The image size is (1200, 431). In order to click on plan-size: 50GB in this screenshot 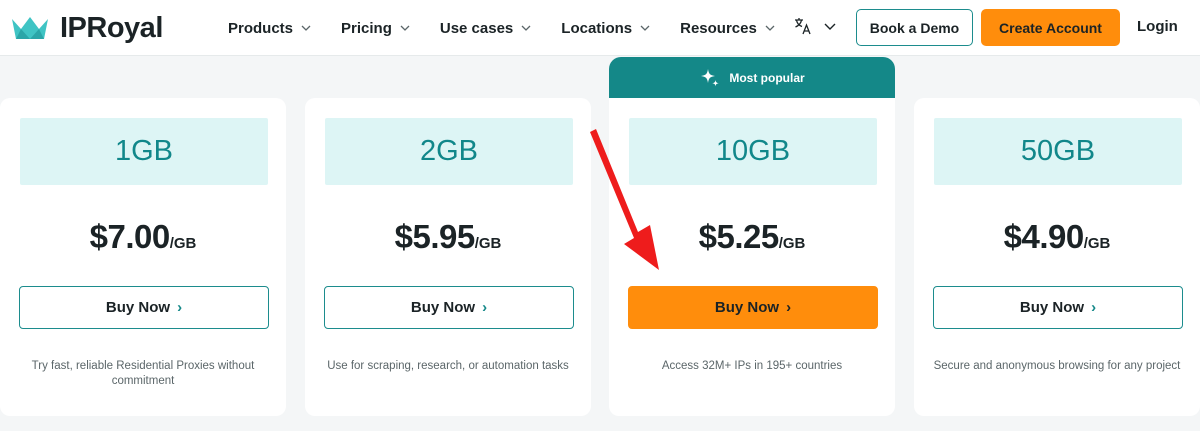, I will do `click(1058, 151)`.